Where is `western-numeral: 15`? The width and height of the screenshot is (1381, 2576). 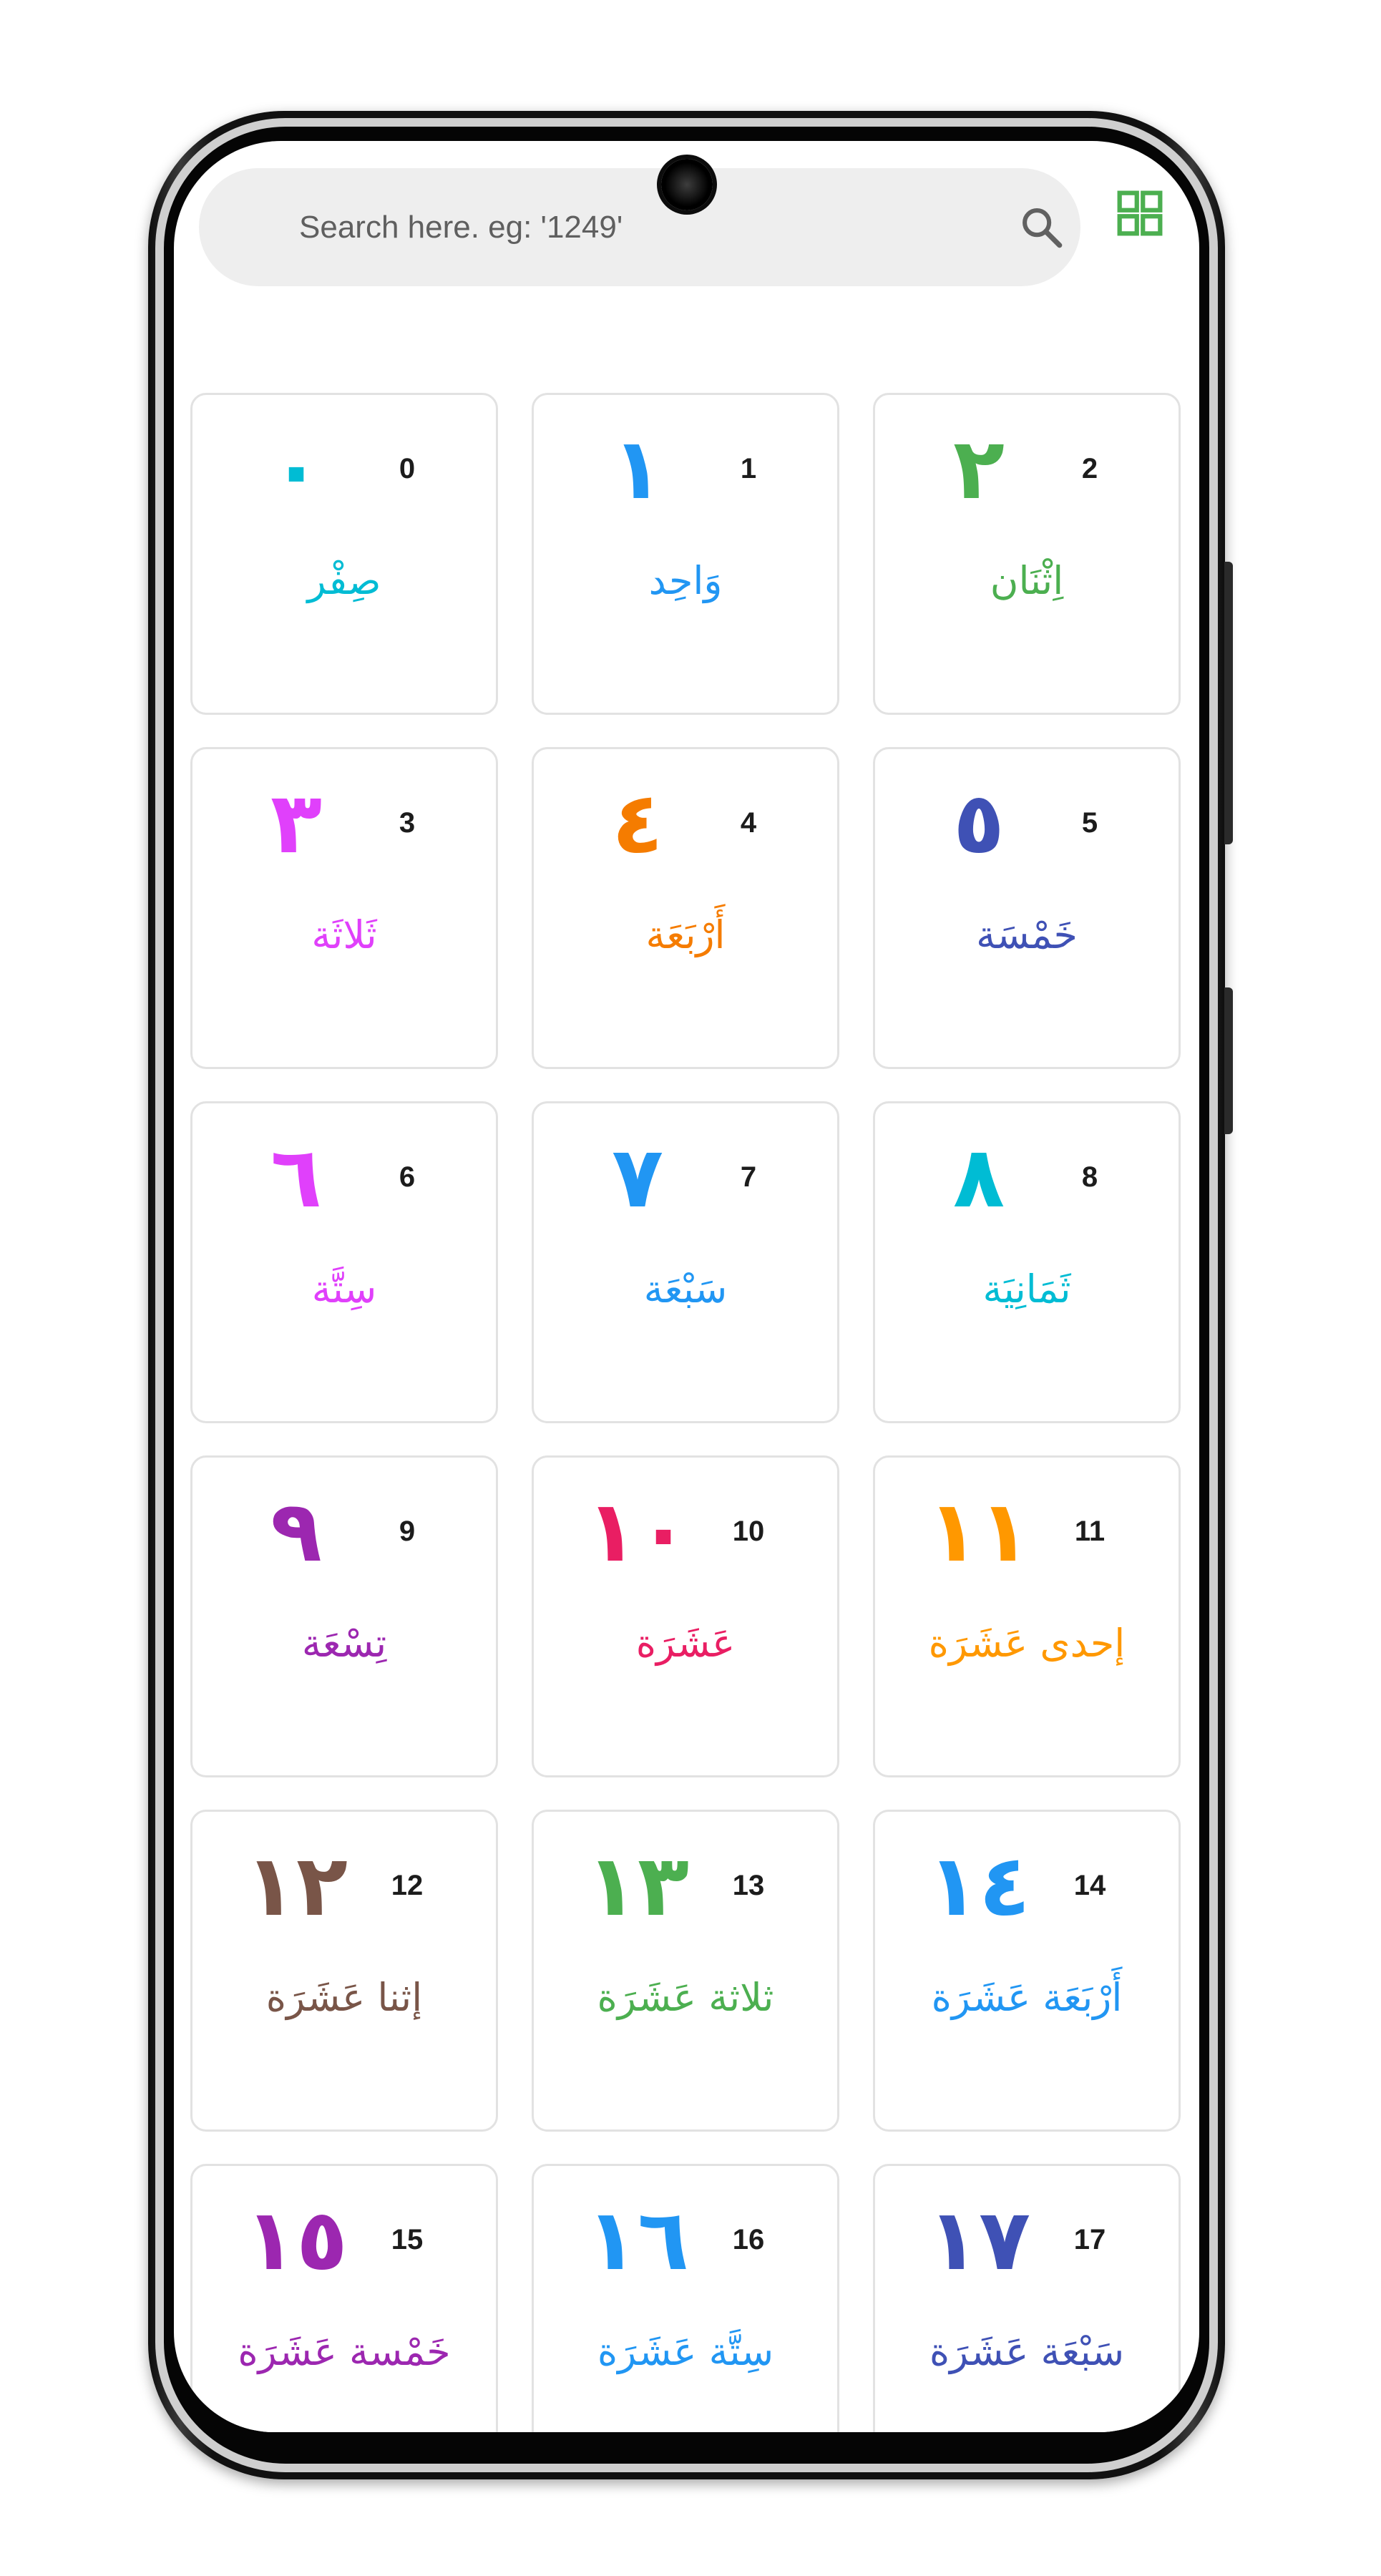
western-numeral: 15 is located at coordinates (407, 2239).